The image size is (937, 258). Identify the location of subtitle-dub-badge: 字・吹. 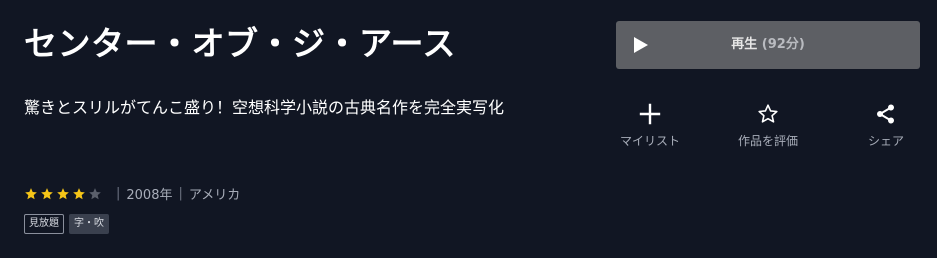
(89, 224).